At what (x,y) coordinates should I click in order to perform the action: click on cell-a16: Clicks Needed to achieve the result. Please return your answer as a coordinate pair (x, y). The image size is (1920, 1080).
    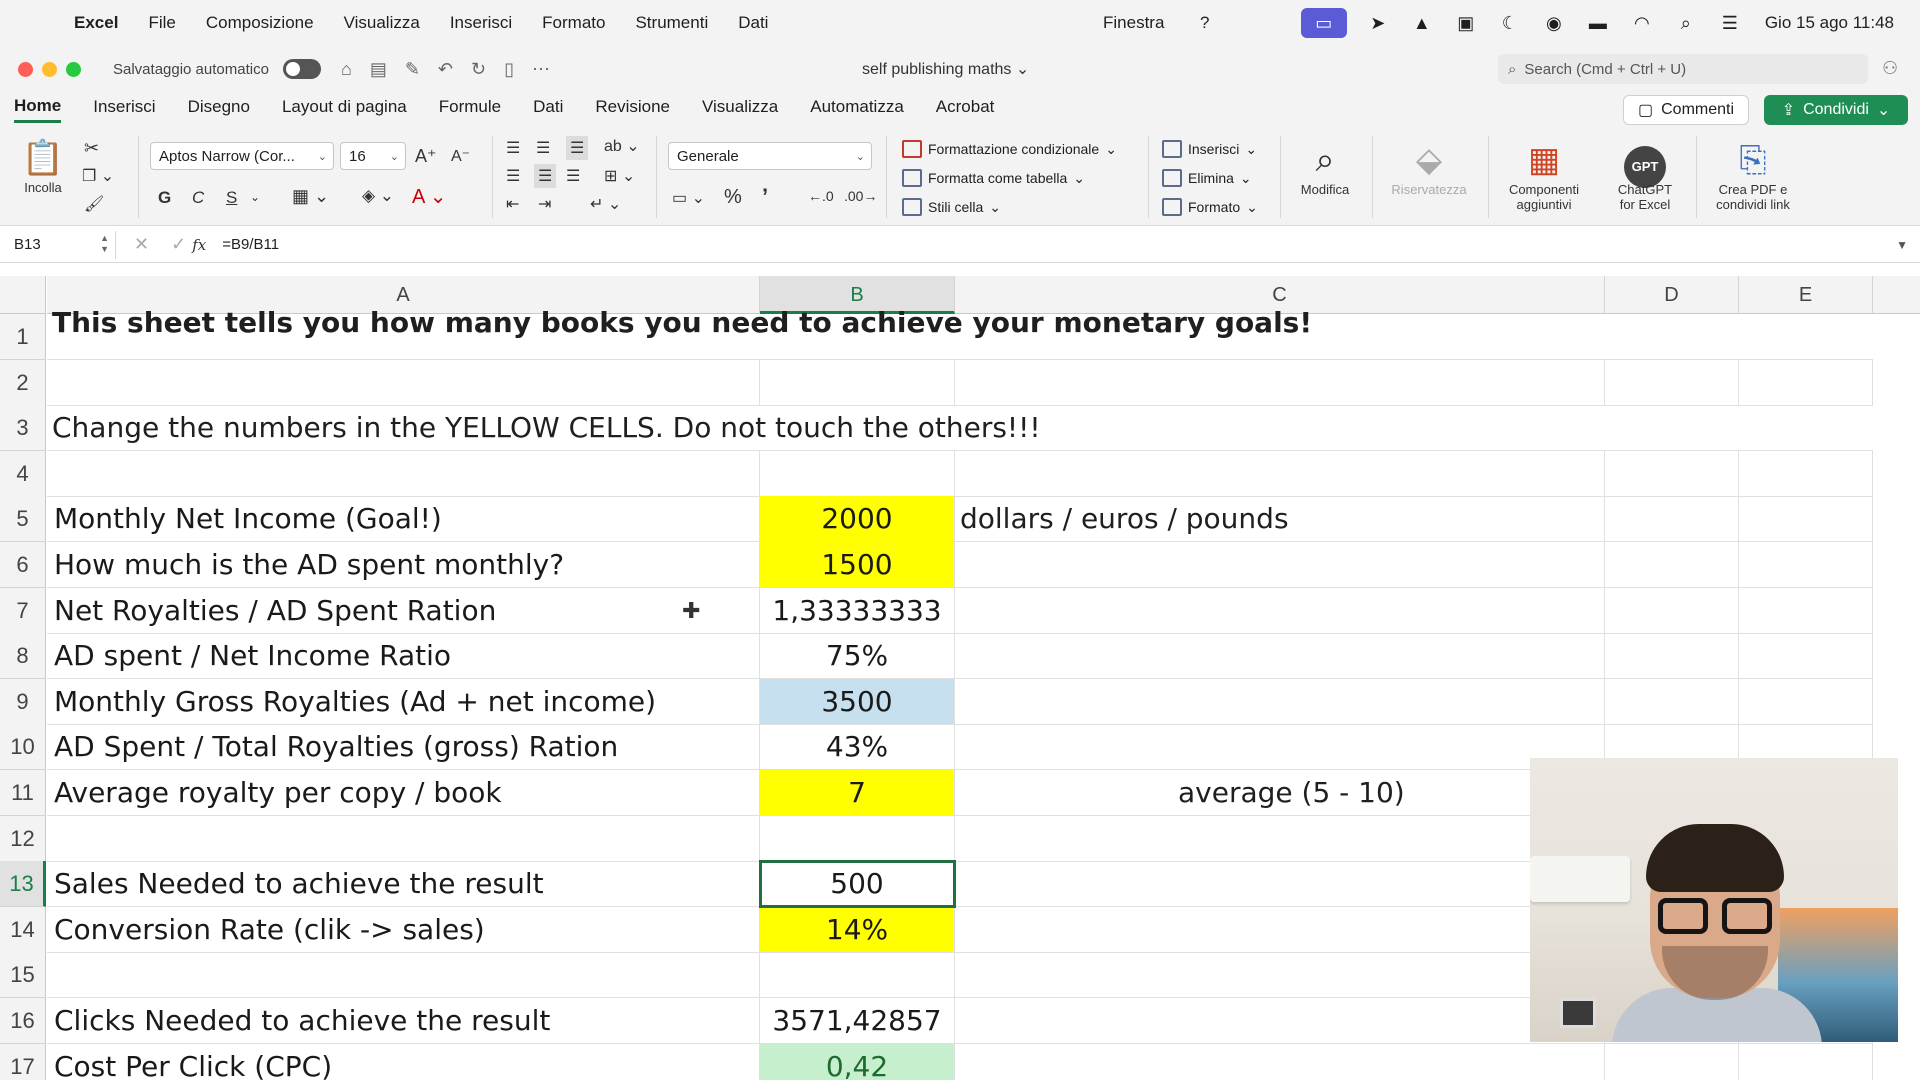
    Looking at the image, I should click on (403, 1021).